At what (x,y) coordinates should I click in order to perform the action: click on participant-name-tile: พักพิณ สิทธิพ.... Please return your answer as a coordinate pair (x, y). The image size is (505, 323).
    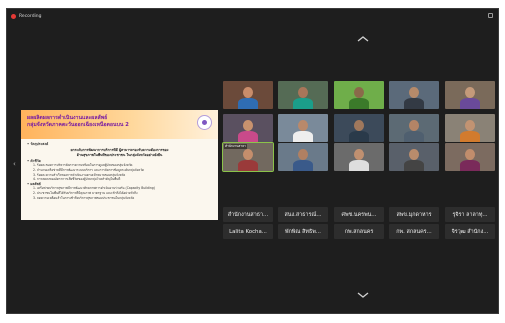
    Looking at the image, I should click on (303, 231).